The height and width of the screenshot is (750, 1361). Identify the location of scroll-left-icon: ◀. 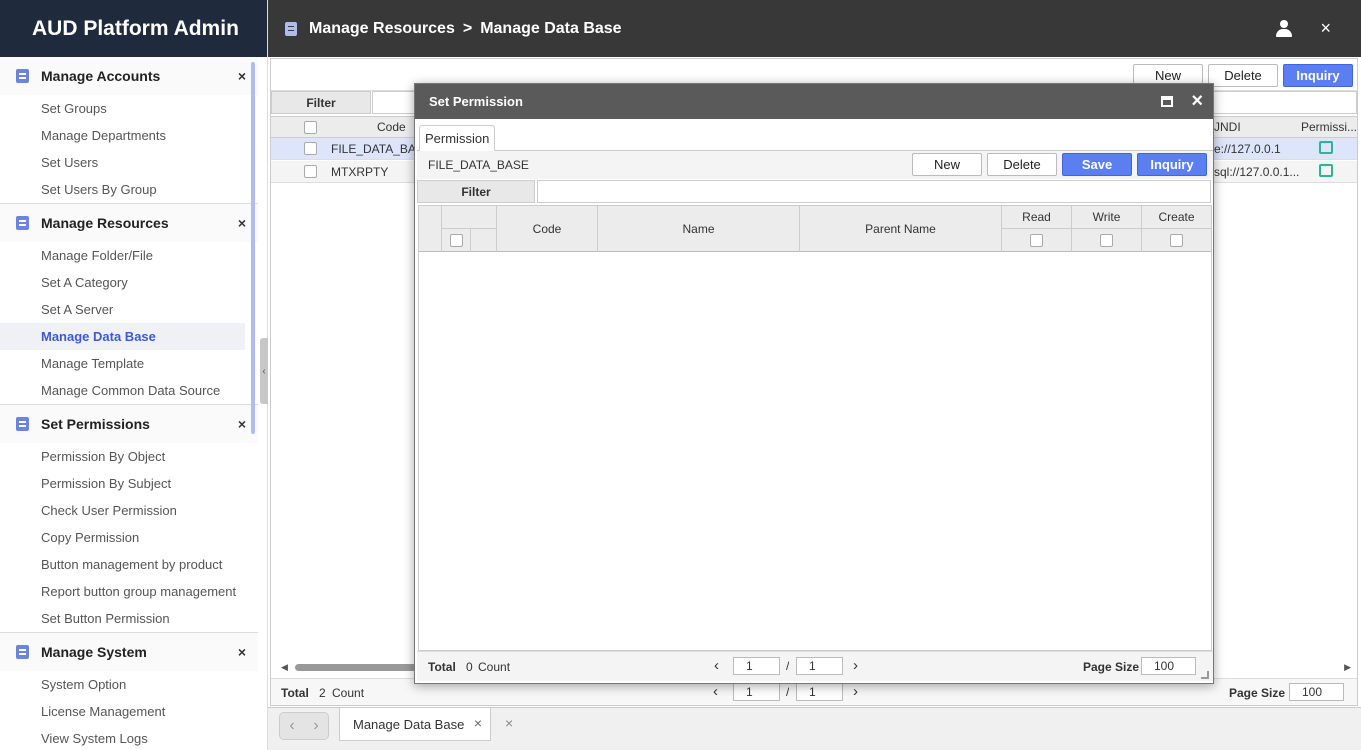
(284, 667).